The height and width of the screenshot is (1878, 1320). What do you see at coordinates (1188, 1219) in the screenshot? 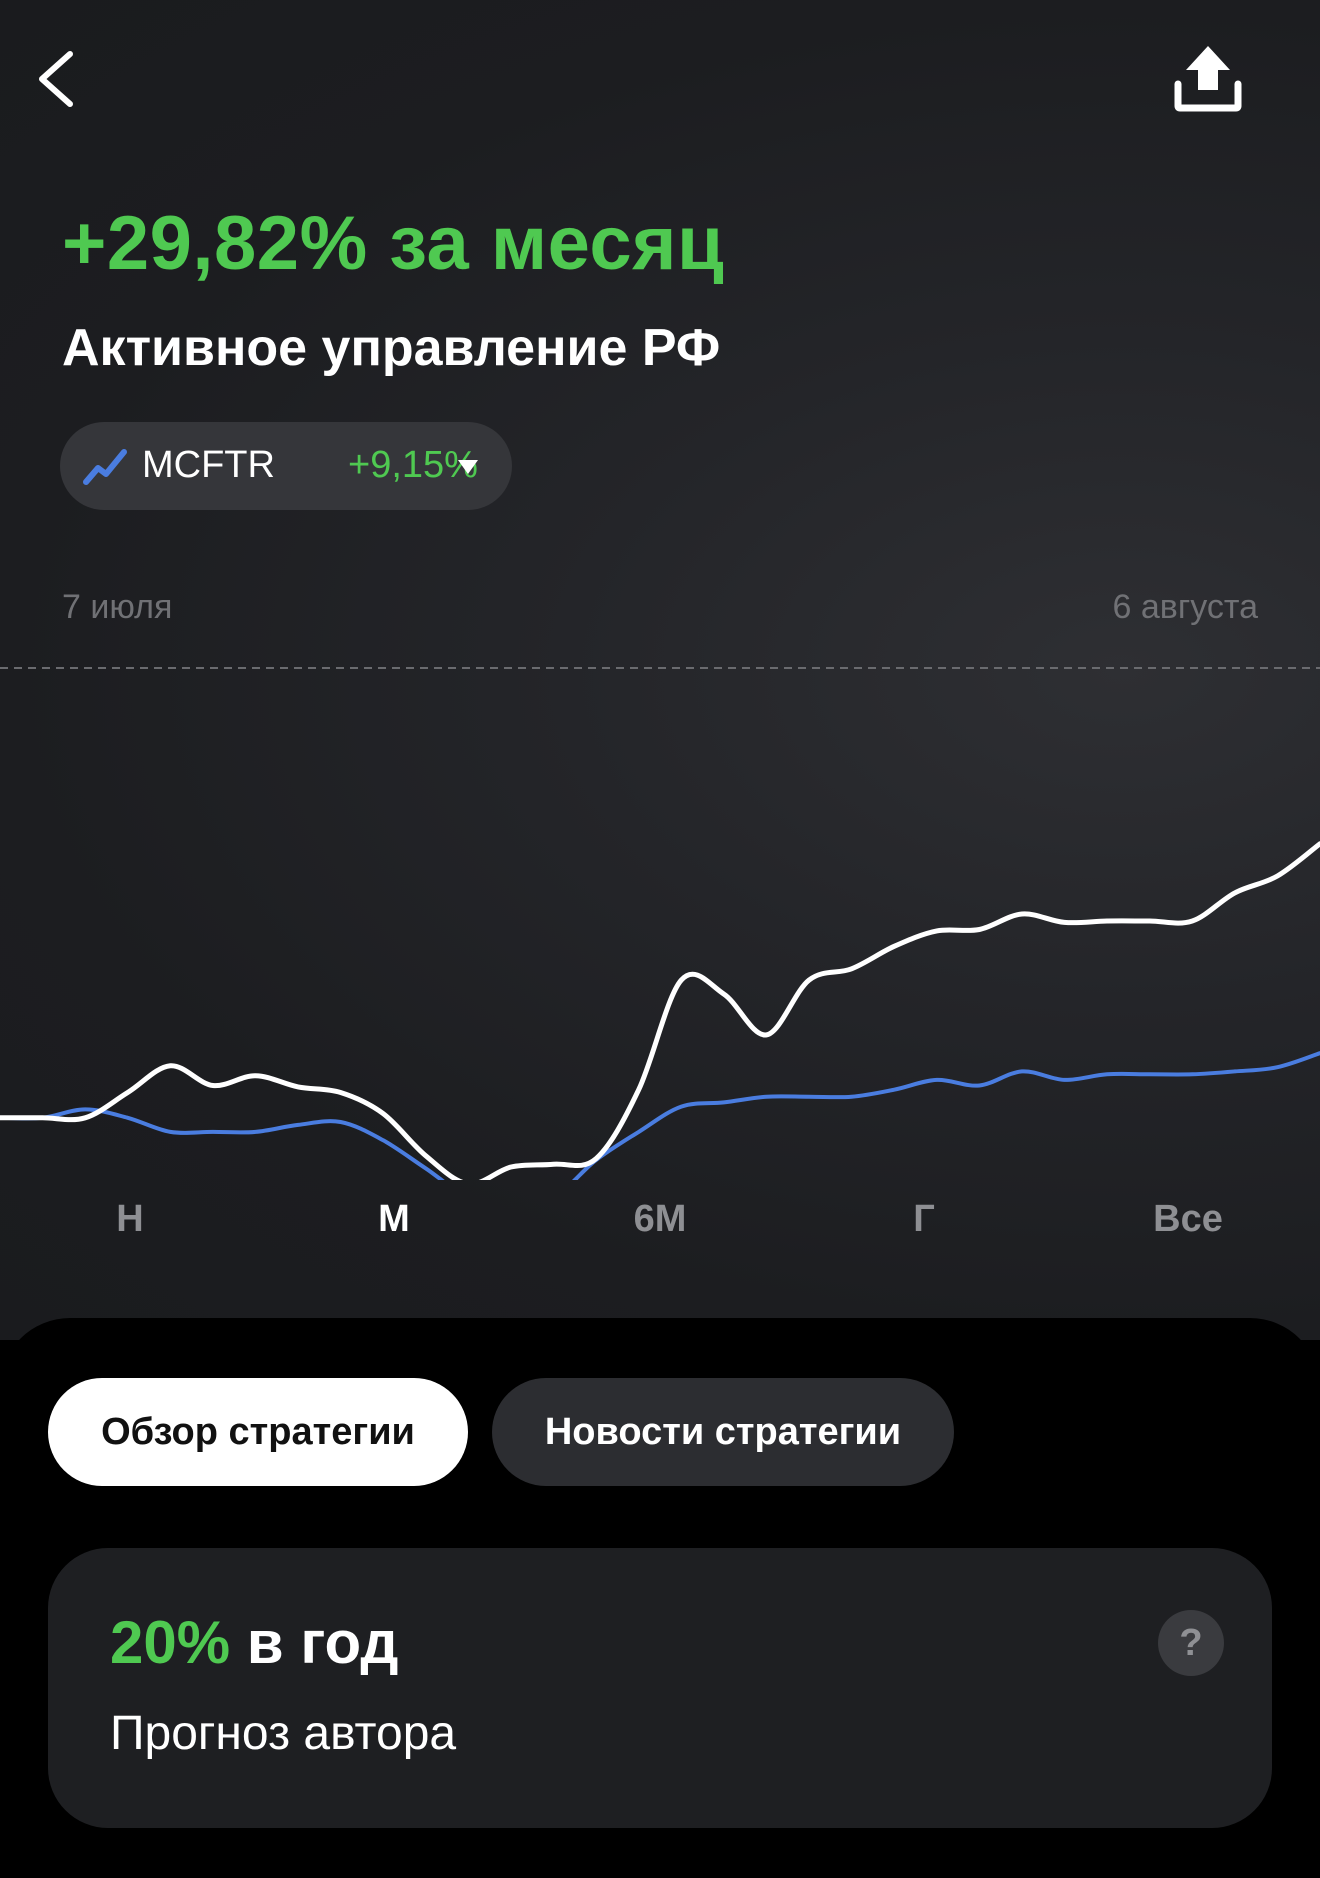
I see `period-option-5: Все` at bounding box center [1188, 1219].